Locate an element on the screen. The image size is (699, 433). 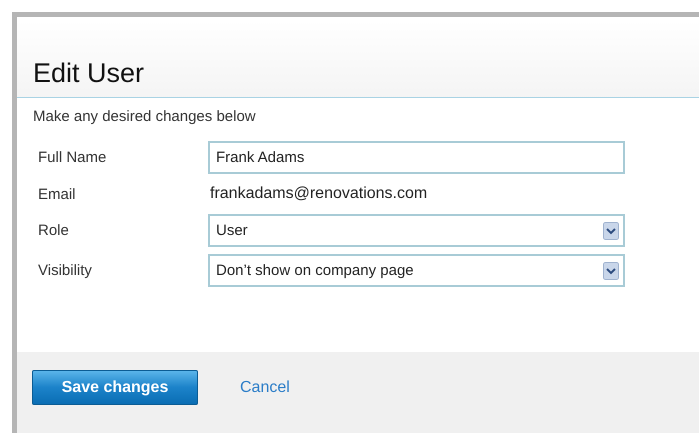
field-label: Role is located at coordinates (54, 230).